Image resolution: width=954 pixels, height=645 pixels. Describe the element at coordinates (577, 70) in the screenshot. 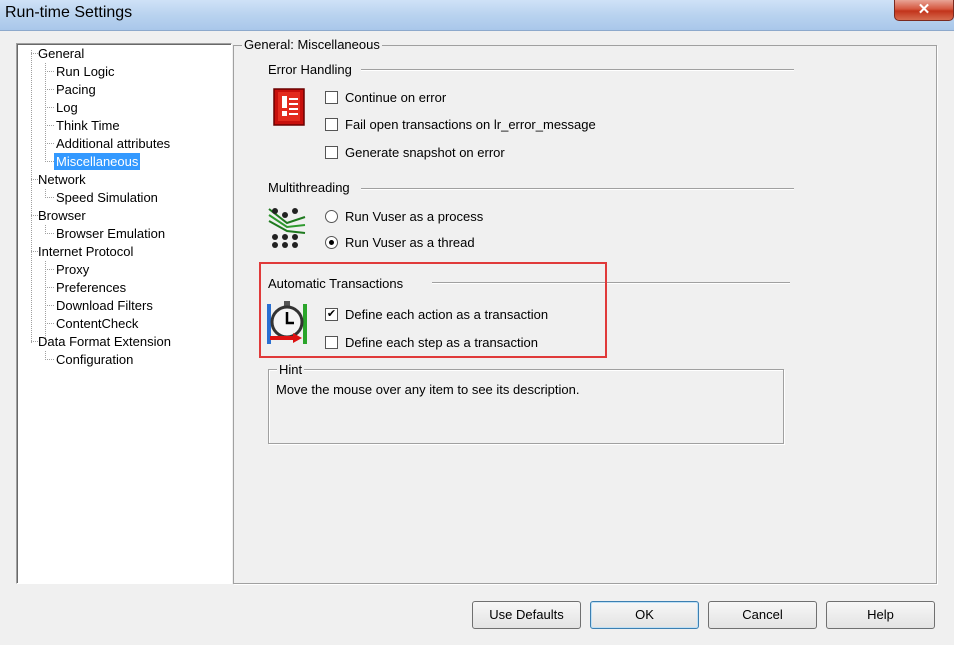

I see `error-handling-divider` at that location.